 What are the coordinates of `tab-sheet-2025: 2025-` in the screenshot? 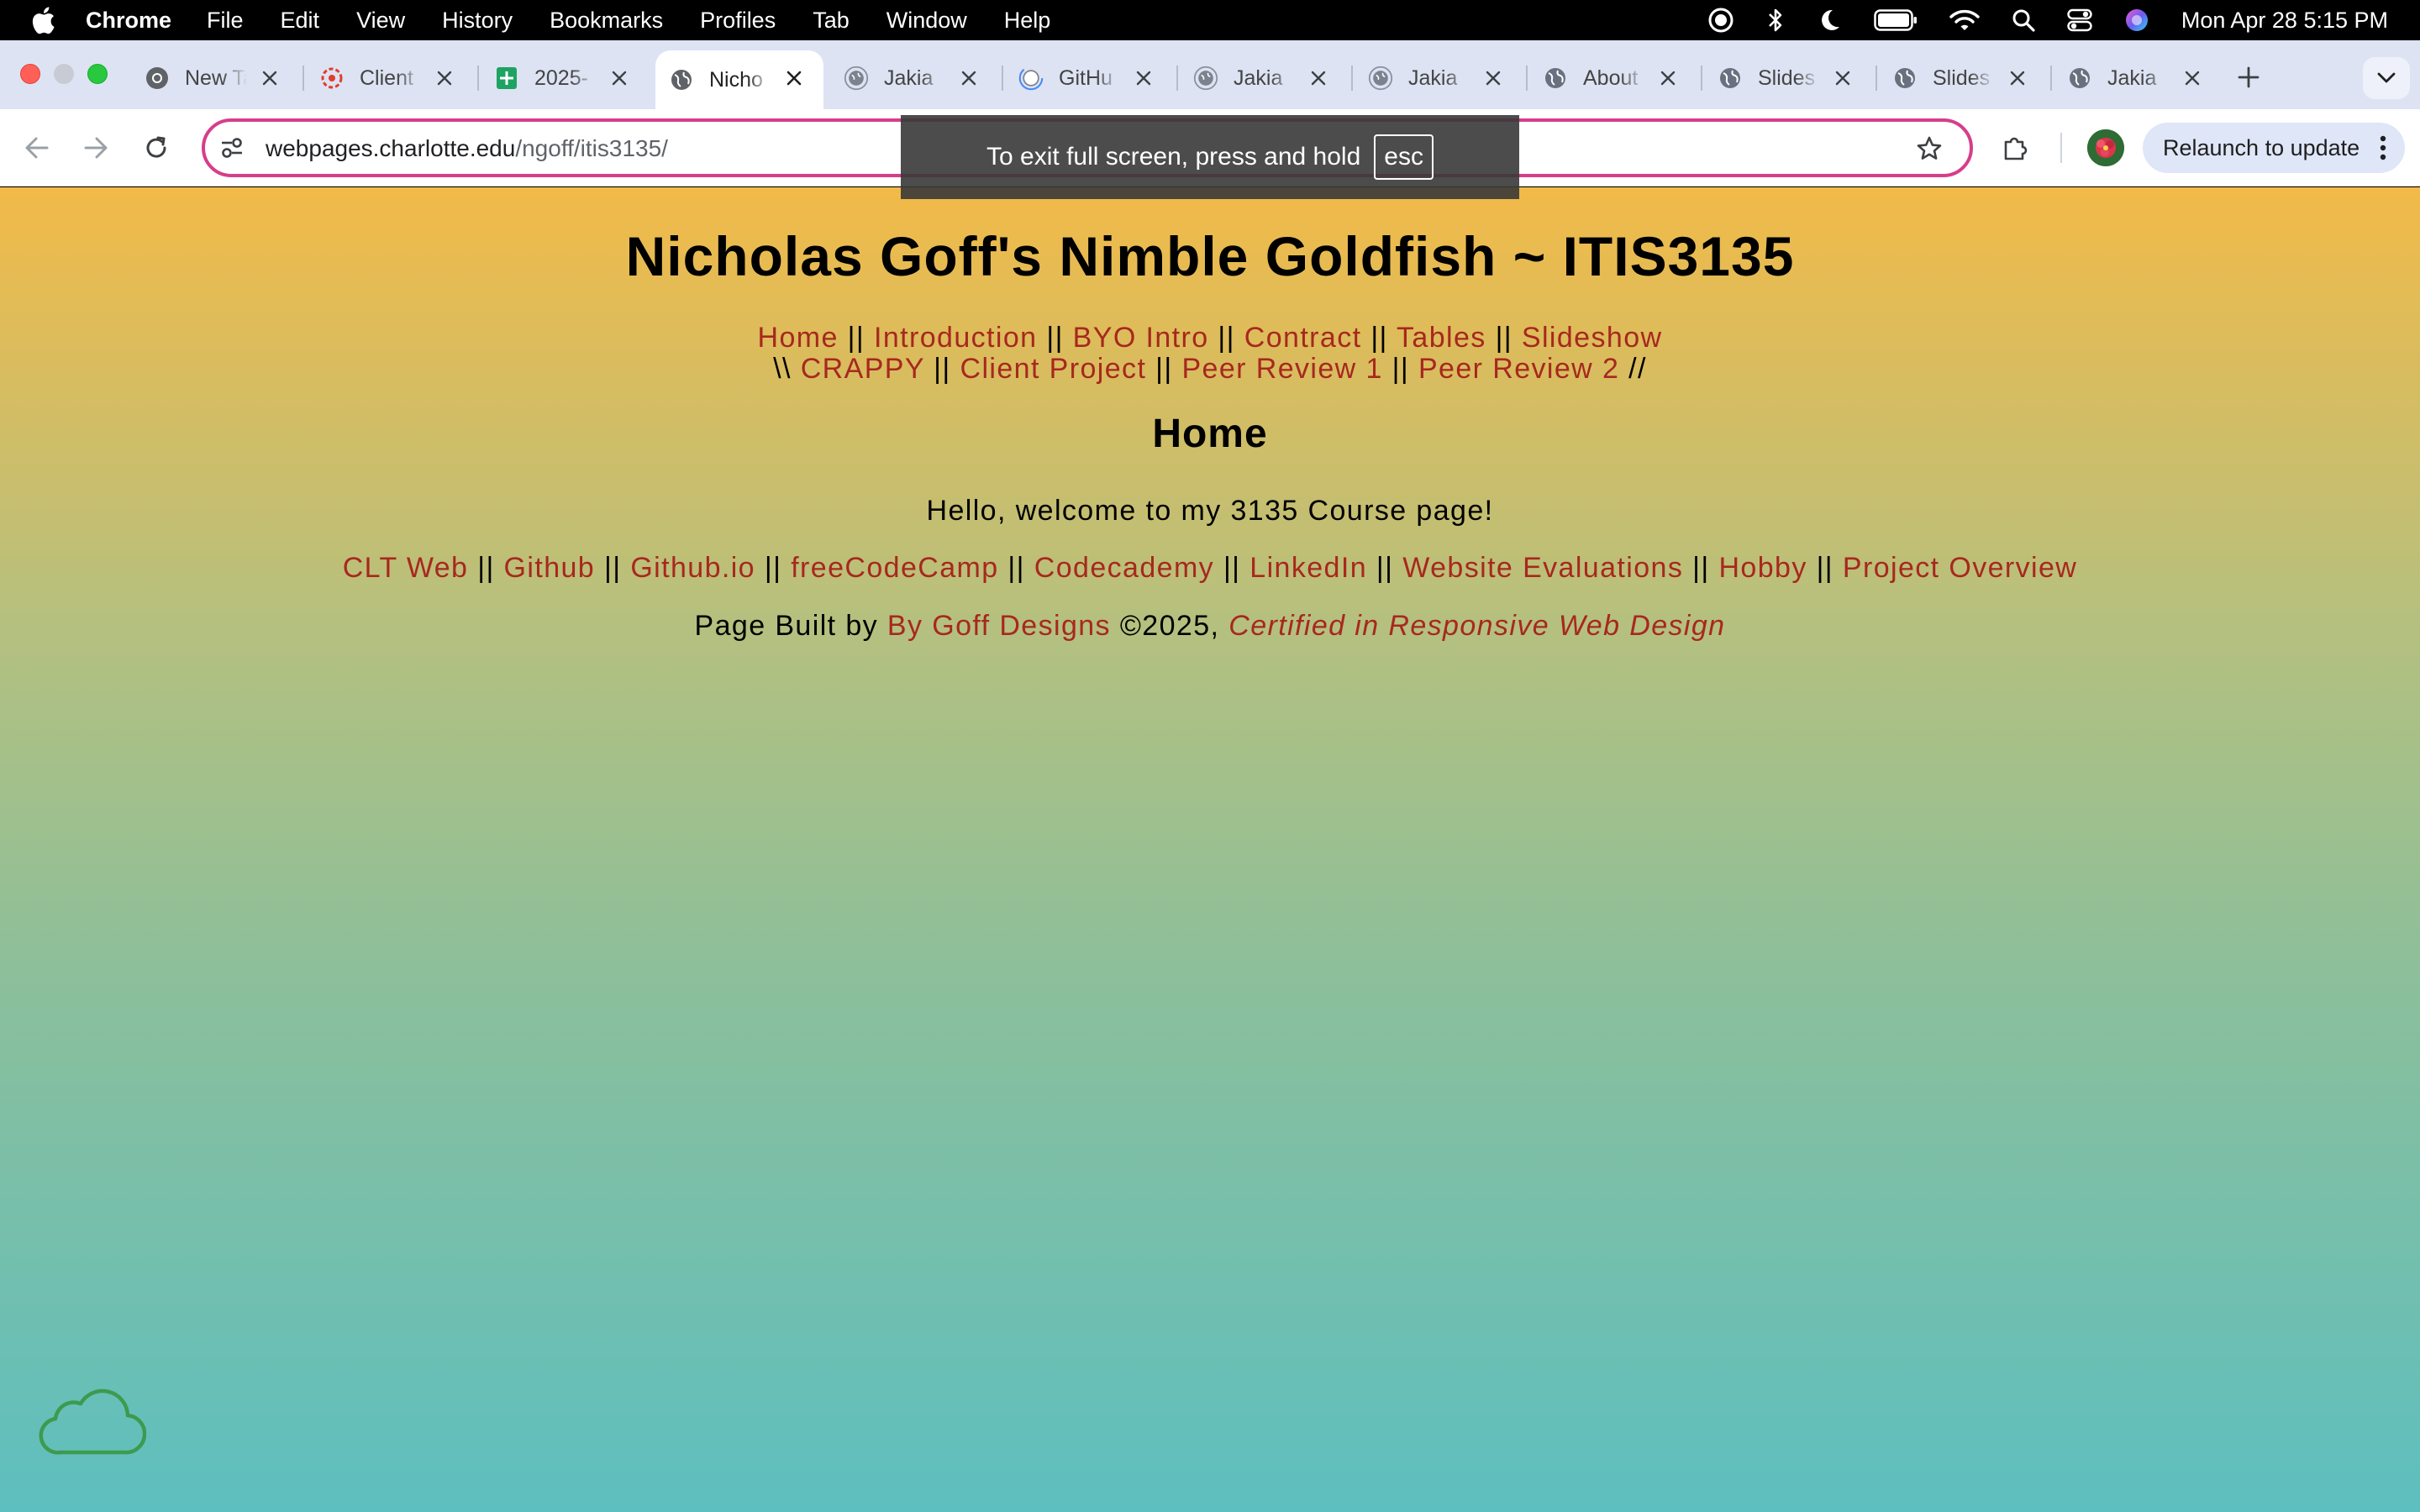 It's located at (565, 78).